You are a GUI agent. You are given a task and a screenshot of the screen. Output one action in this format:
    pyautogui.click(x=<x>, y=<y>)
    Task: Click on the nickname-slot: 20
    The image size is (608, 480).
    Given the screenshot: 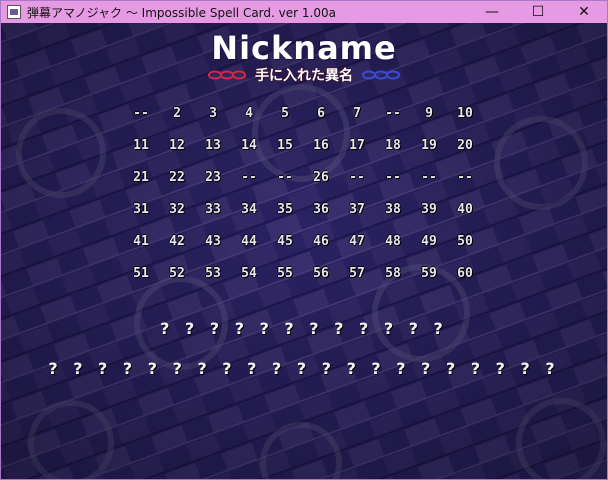 What is the action you would take?
    pyautogui.click(x=465, y=145)
    